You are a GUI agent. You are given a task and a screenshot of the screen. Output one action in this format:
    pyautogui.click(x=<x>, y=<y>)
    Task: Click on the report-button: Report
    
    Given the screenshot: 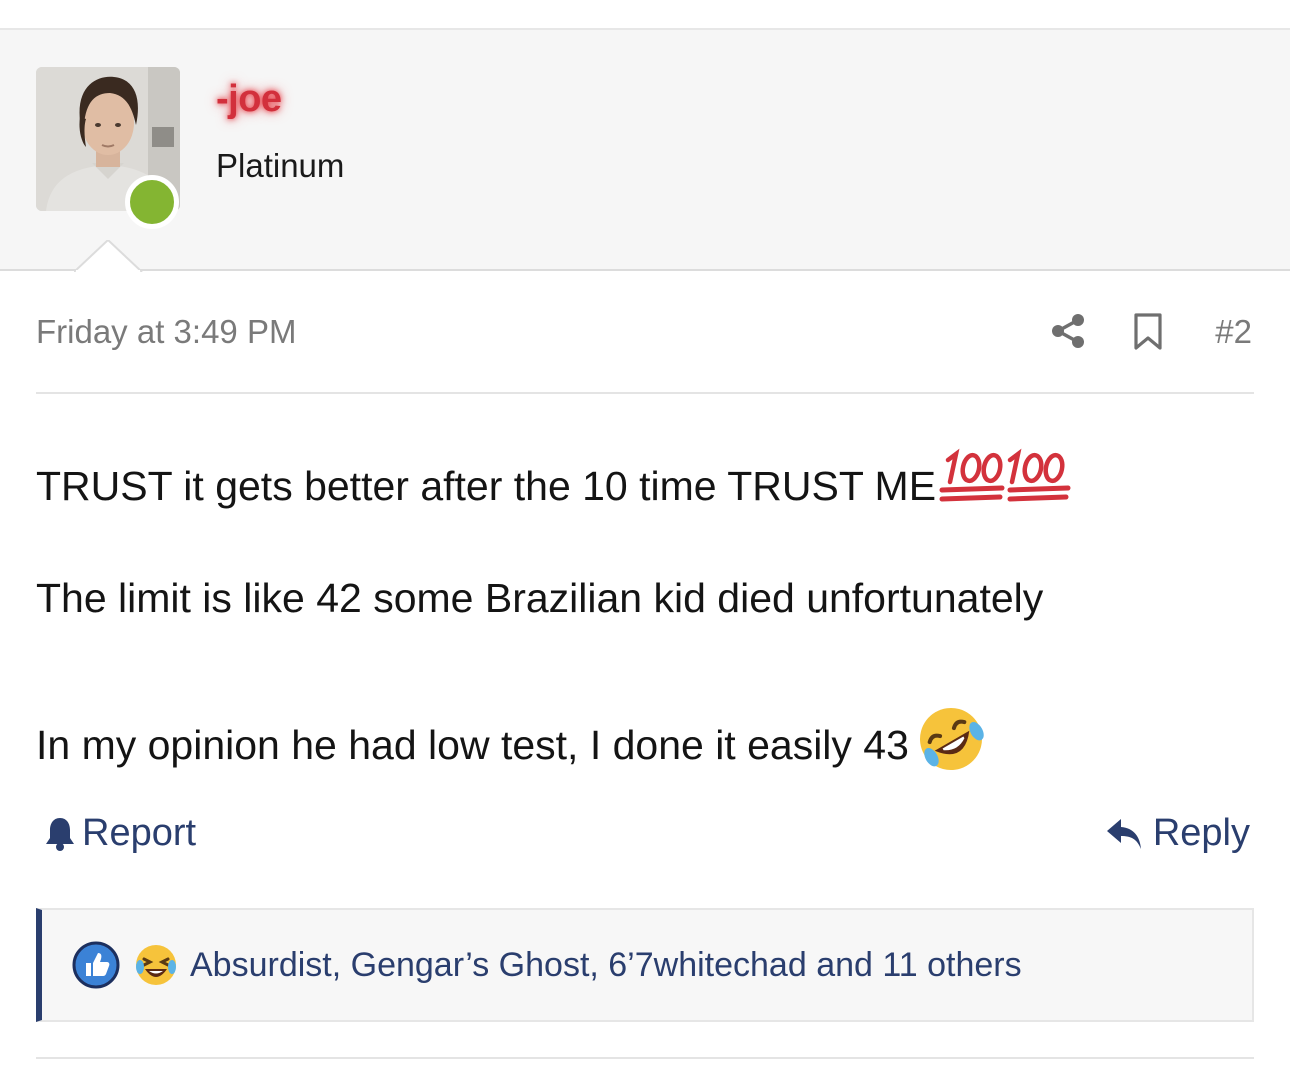 What is the action you would take?
    pyautogui.click(x=120, y=833)
    